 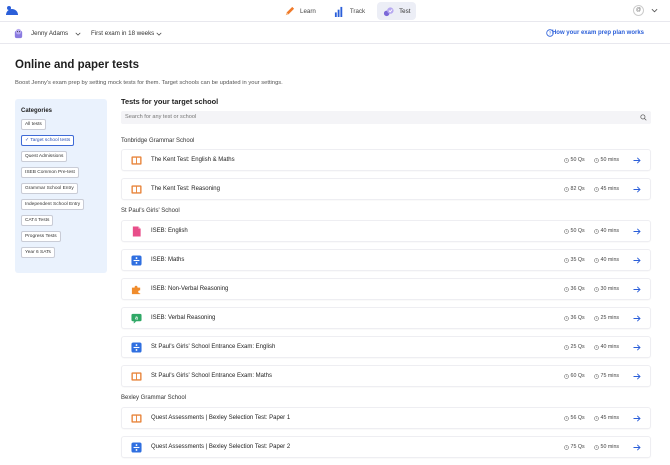 What do you see at coordinates (638, 10) in the screenshot?
I see `avatar: @` at bounding box center [638, 10].